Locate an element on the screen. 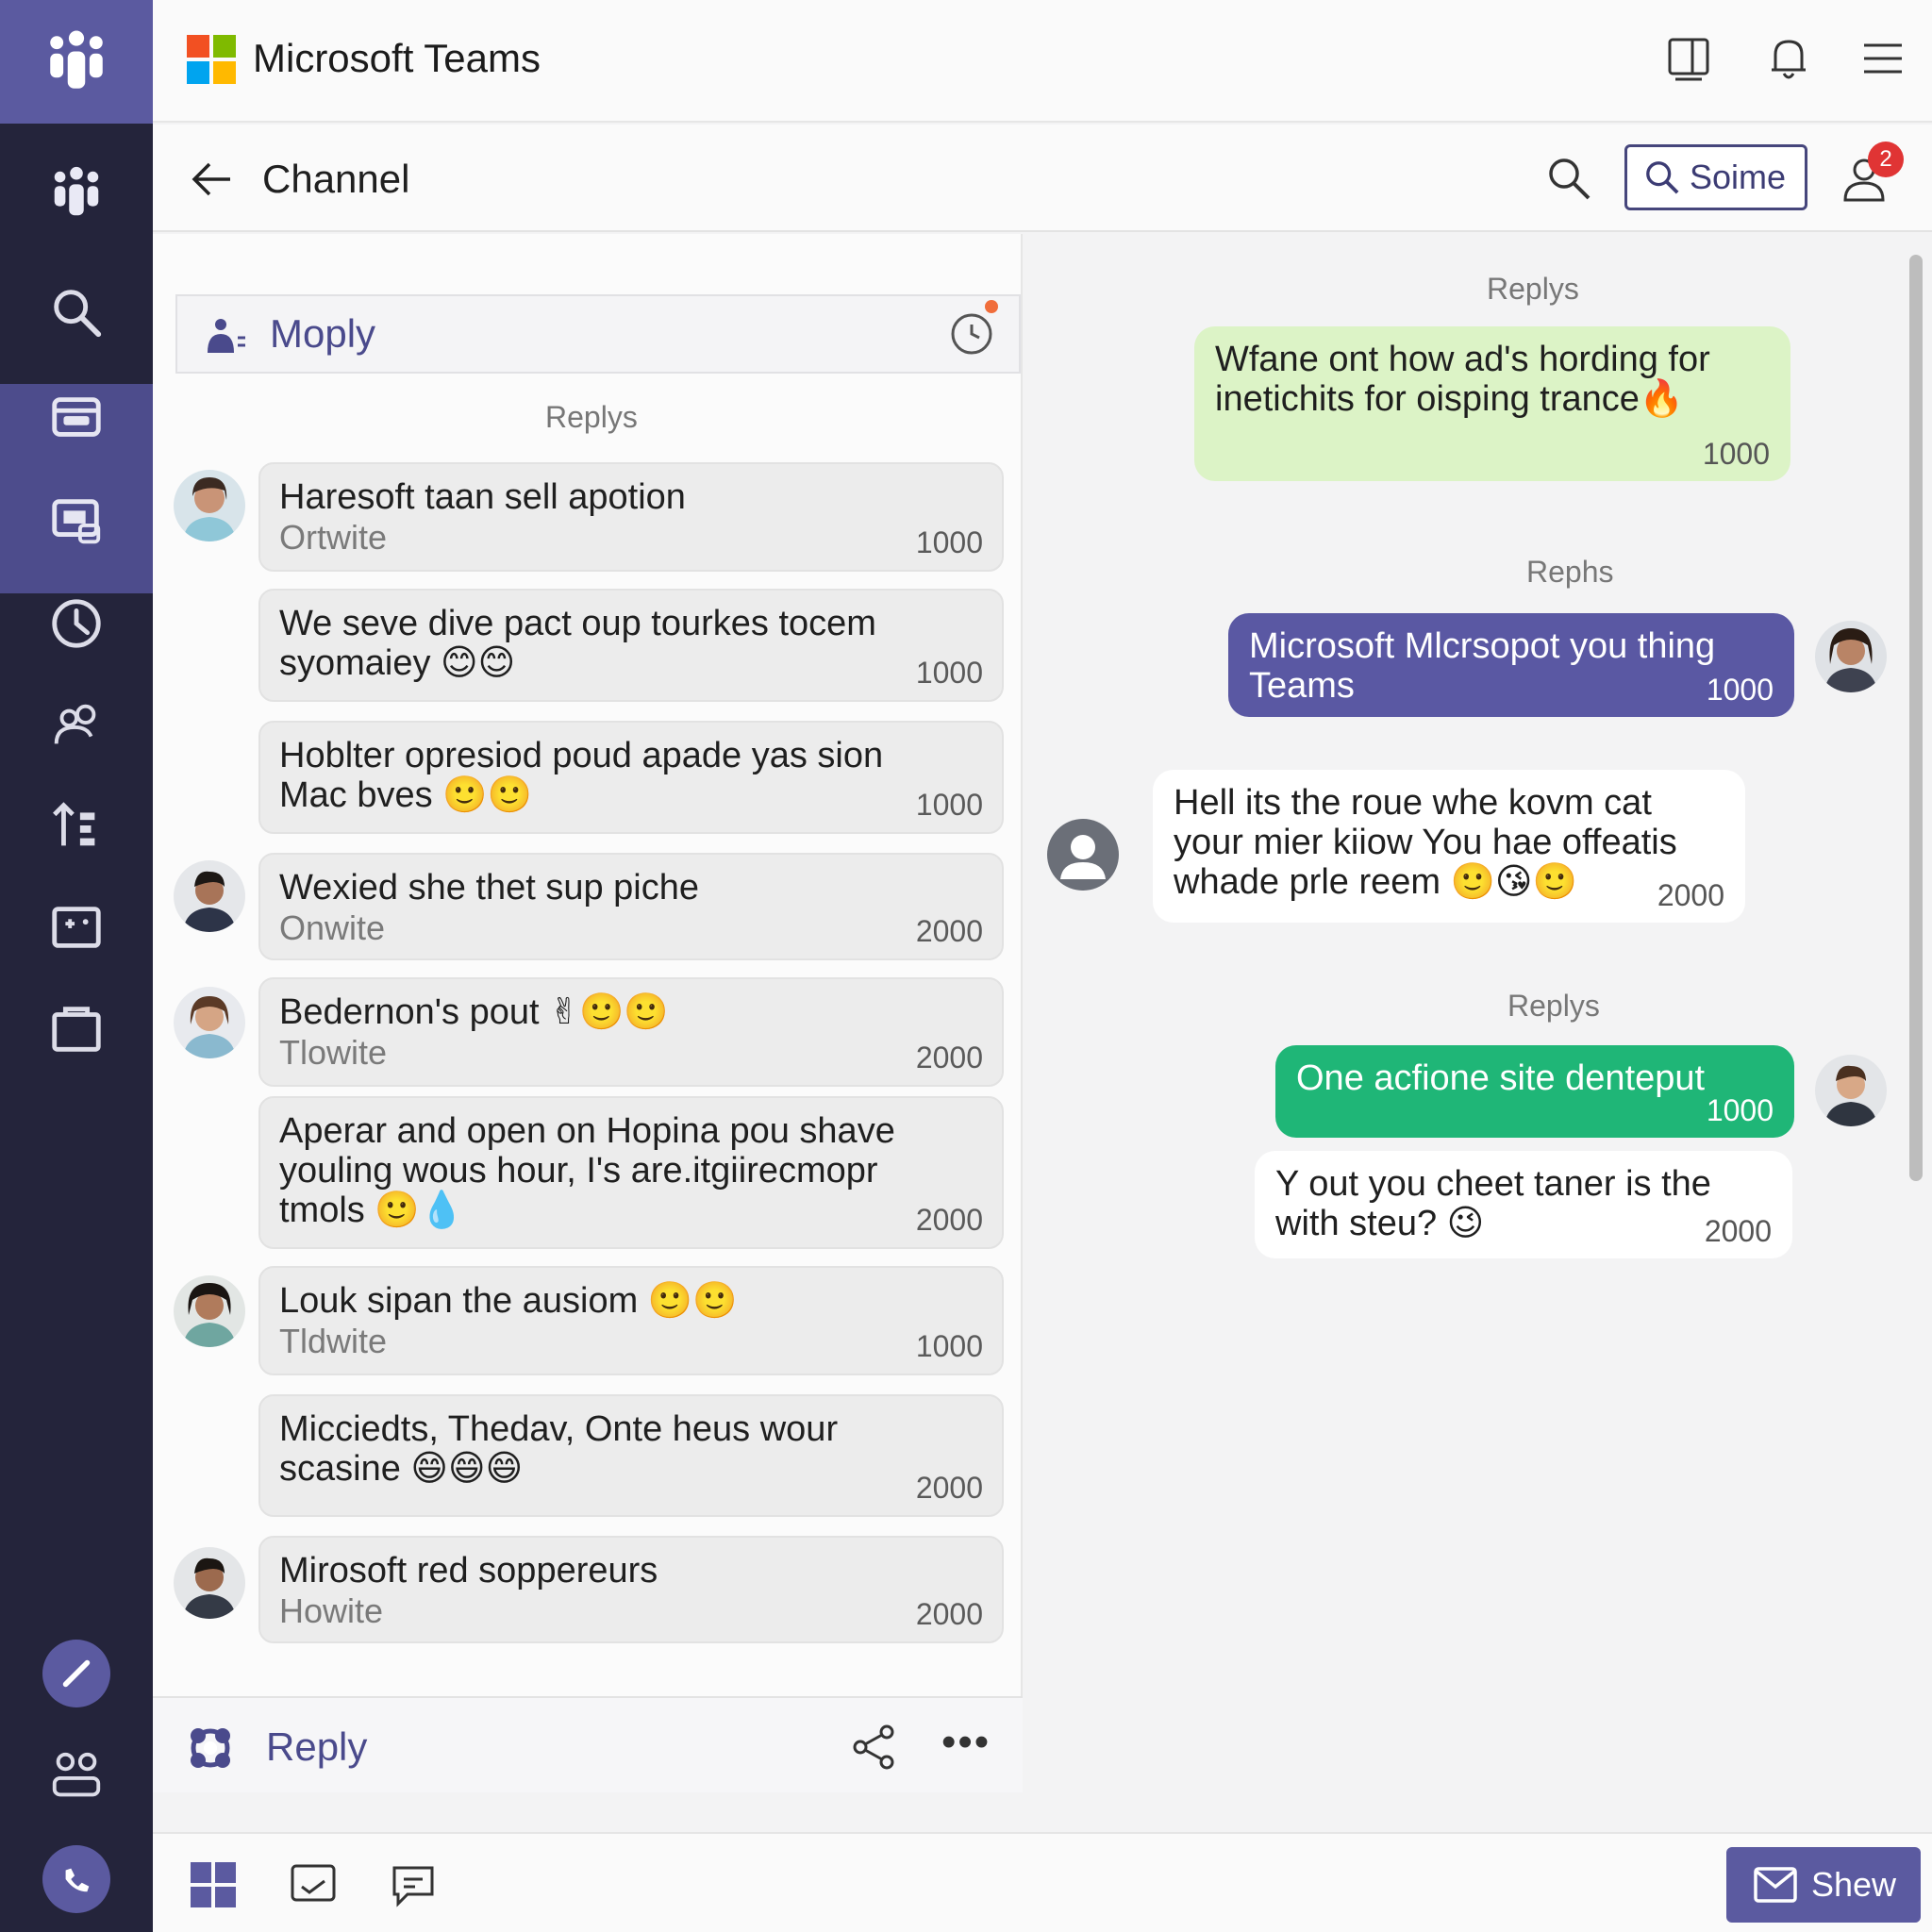  calendar-icon is located at coordinates (77, 417).